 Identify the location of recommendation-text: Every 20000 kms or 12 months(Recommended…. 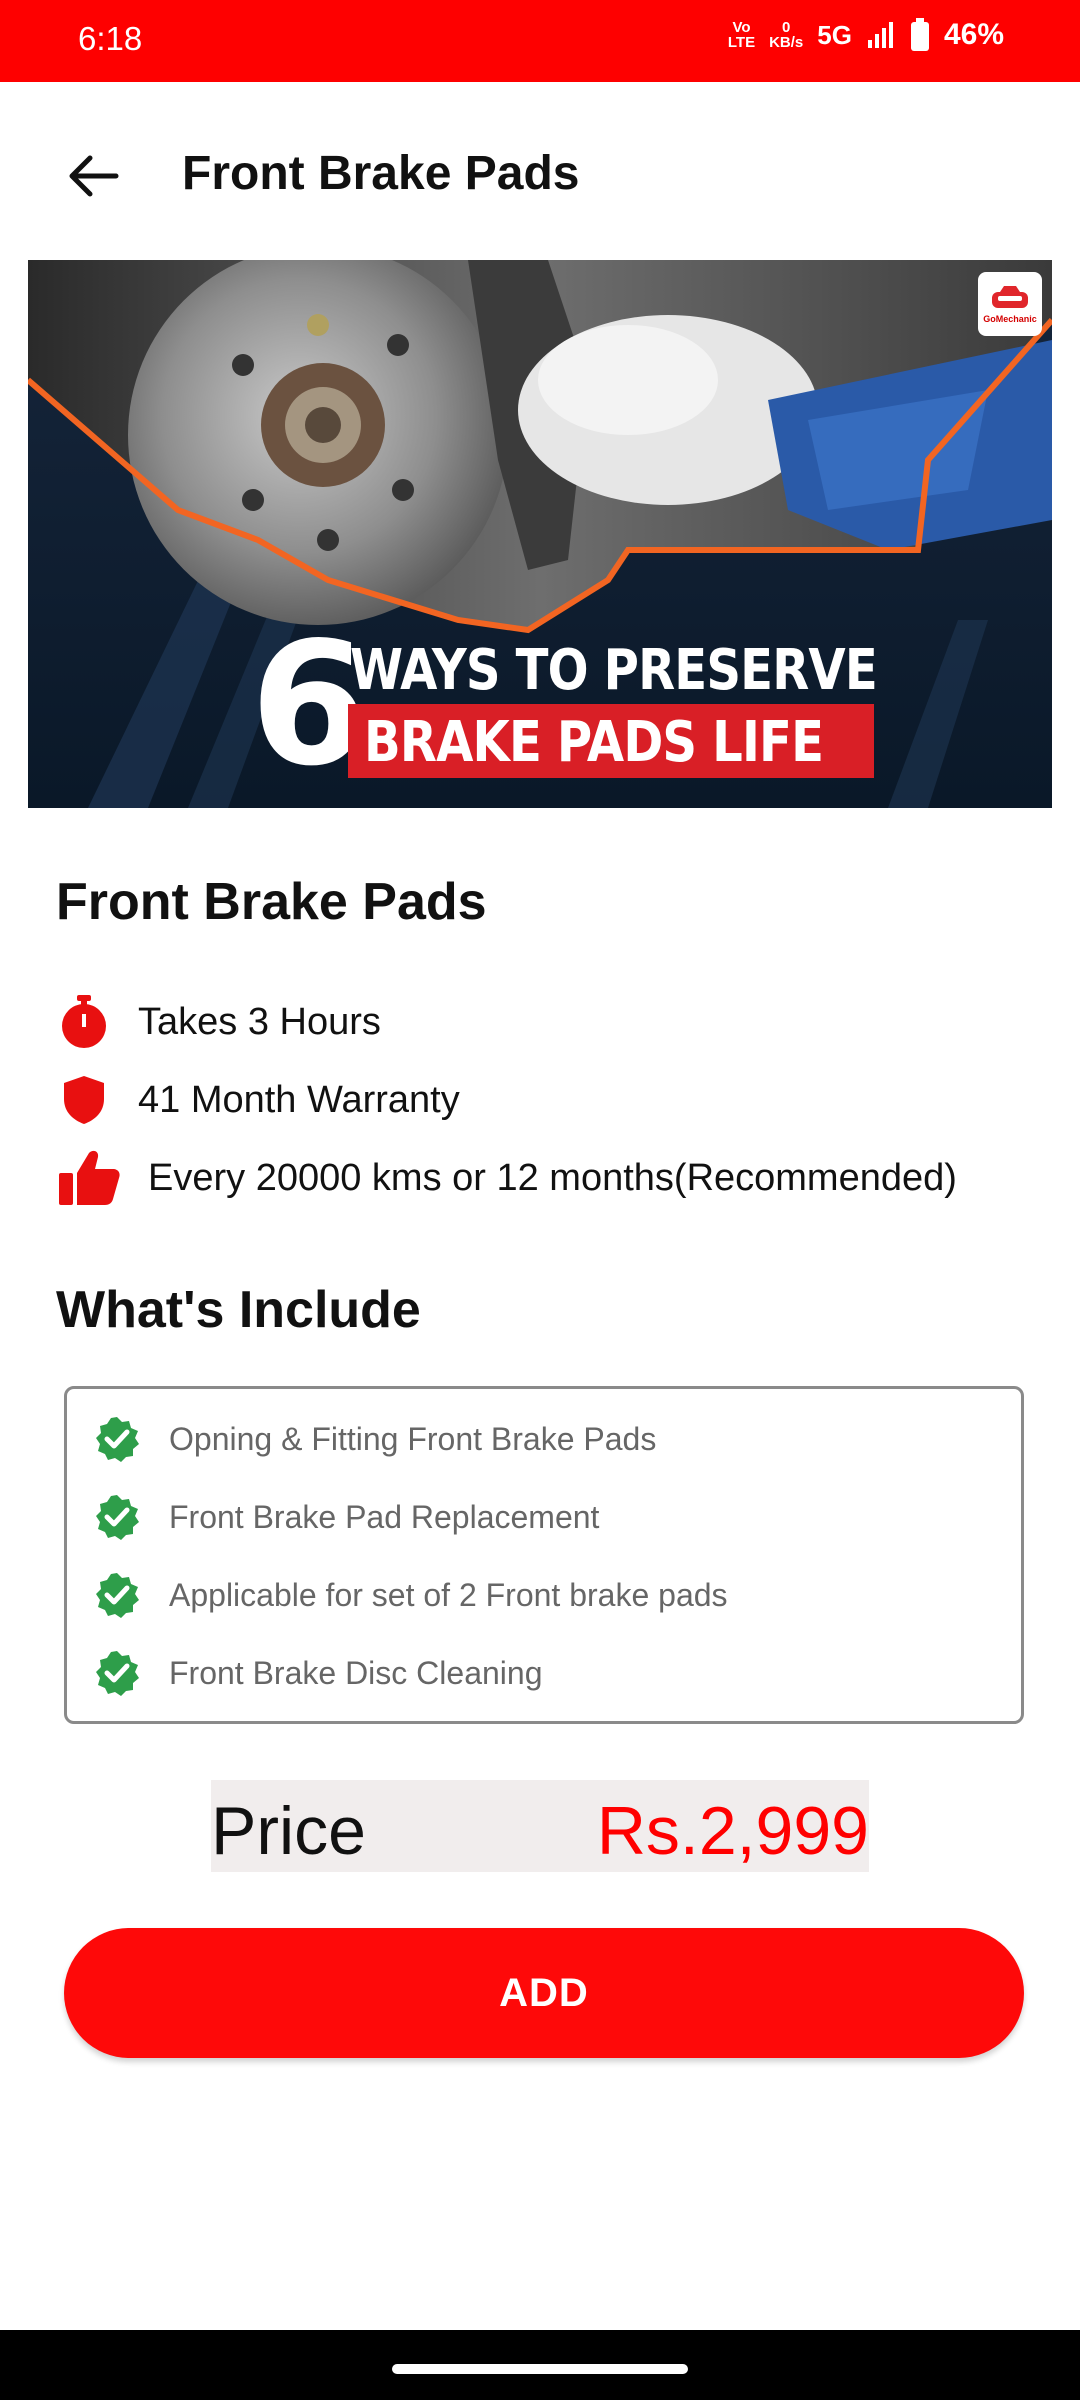
(552, 1177).